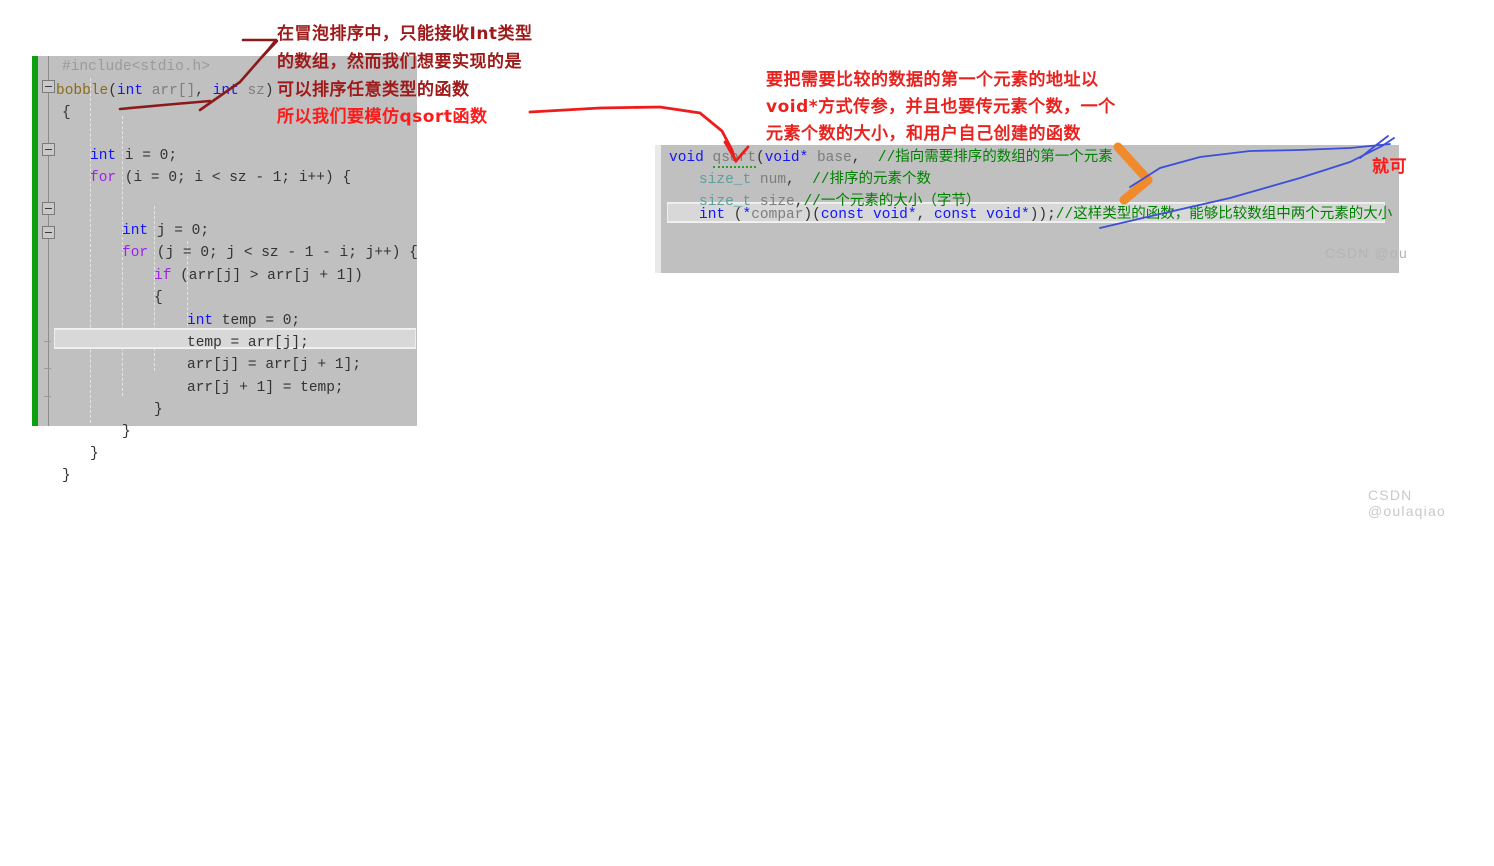 The image size is (1494, 866). What do you see at coordinates (995, 158) in the screenshot?
I see `qsort-comment-base: //指向需要排序的数组的第一个元素` at bounding box center [995, 158].